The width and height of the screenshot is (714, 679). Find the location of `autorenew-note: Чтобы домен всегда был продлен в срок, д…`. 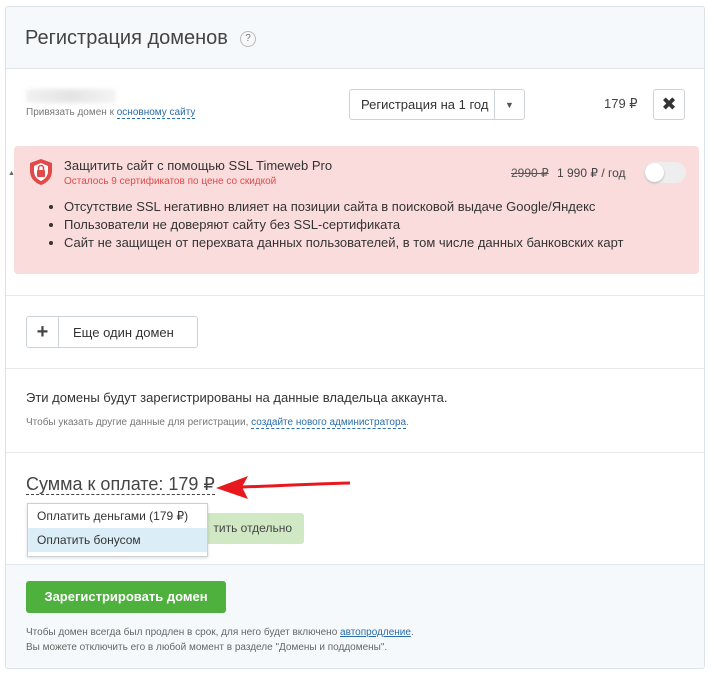

autorenew-note: Чтобы домен всегда был продлен в срок, д… is located at coordinates (220, 640).